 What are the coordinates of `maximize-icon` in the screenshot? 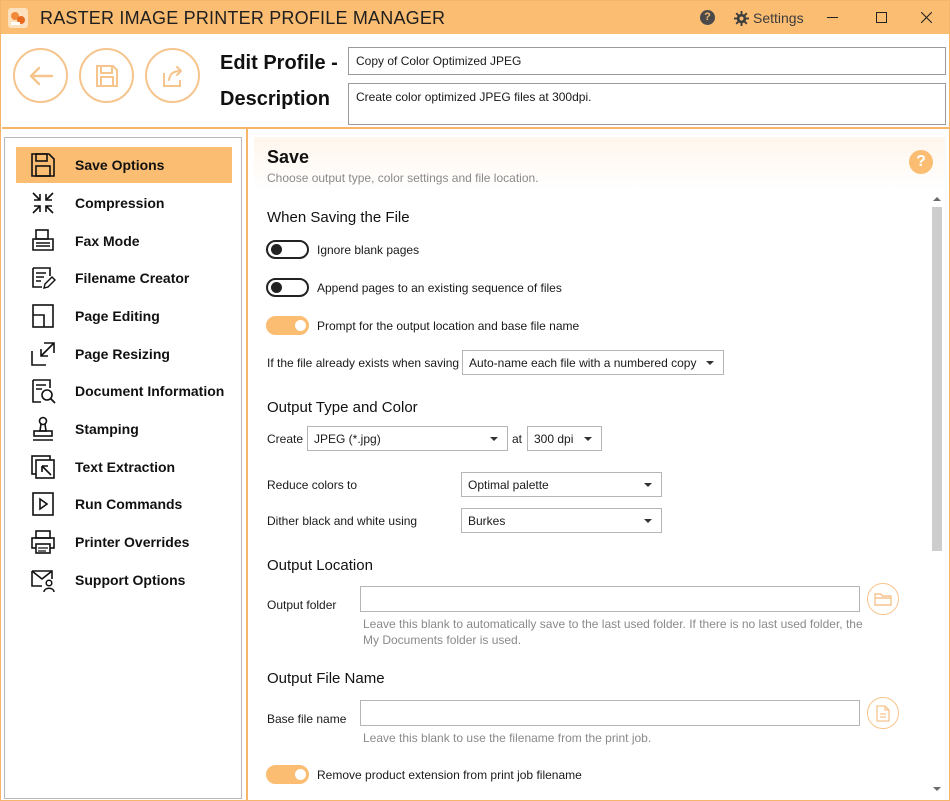 It's located at (881, 17).